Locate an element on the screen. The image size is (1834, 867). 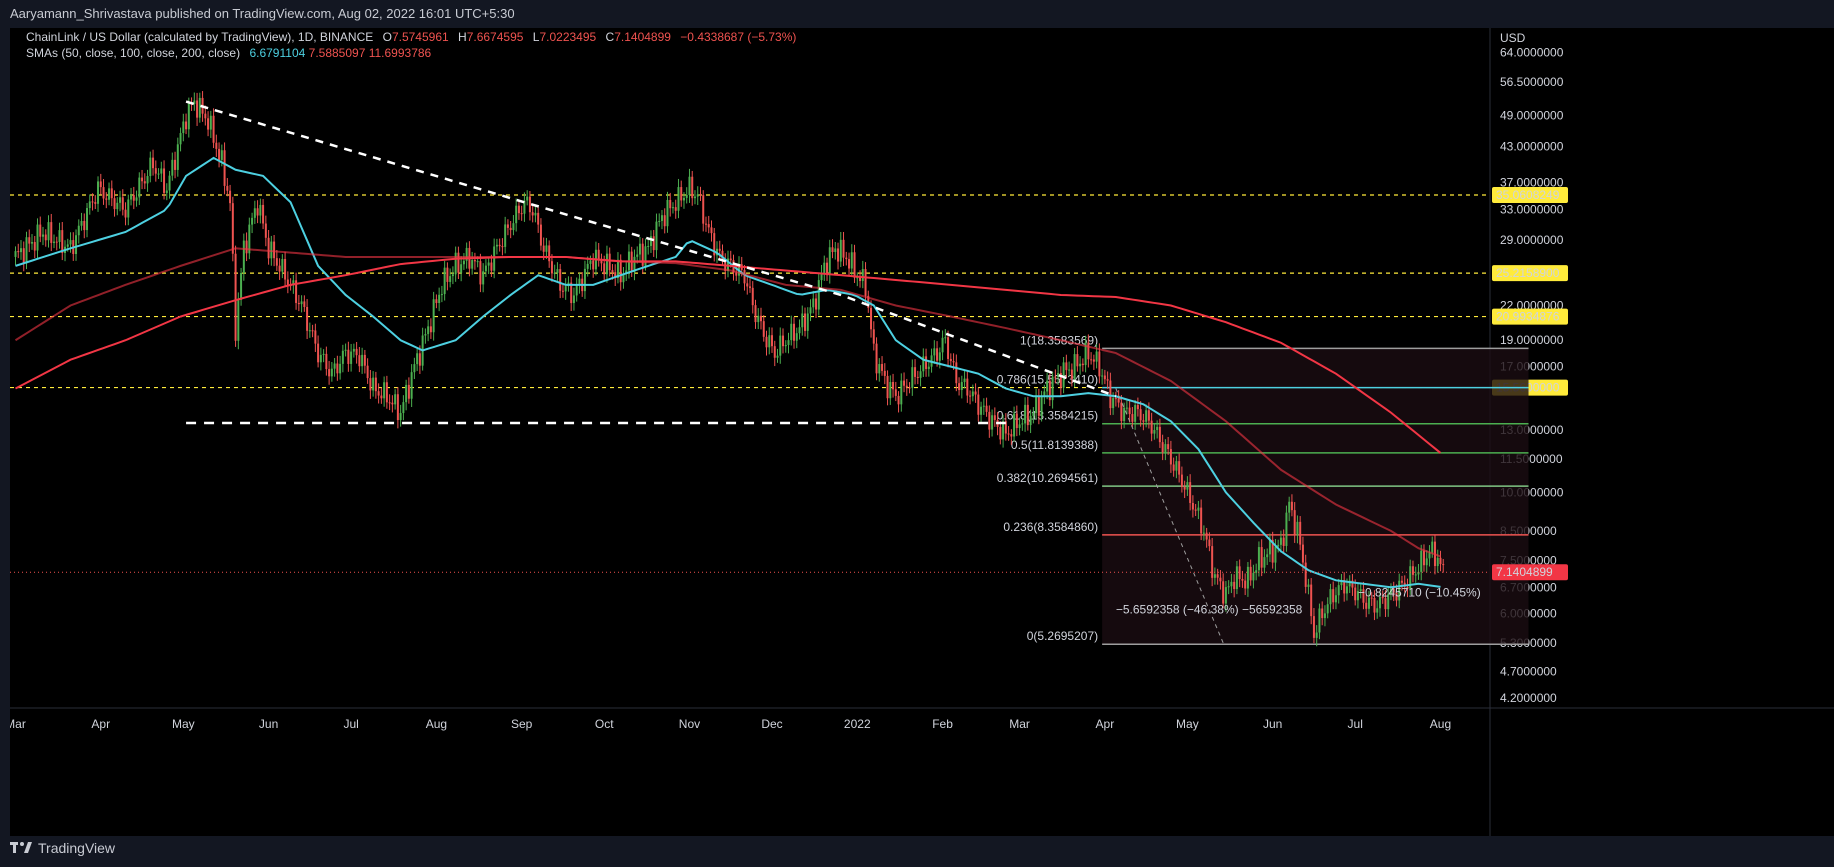
sma-label: SMAs (50, close, 100, close, 200, close) is located at coordinates (133, 53).